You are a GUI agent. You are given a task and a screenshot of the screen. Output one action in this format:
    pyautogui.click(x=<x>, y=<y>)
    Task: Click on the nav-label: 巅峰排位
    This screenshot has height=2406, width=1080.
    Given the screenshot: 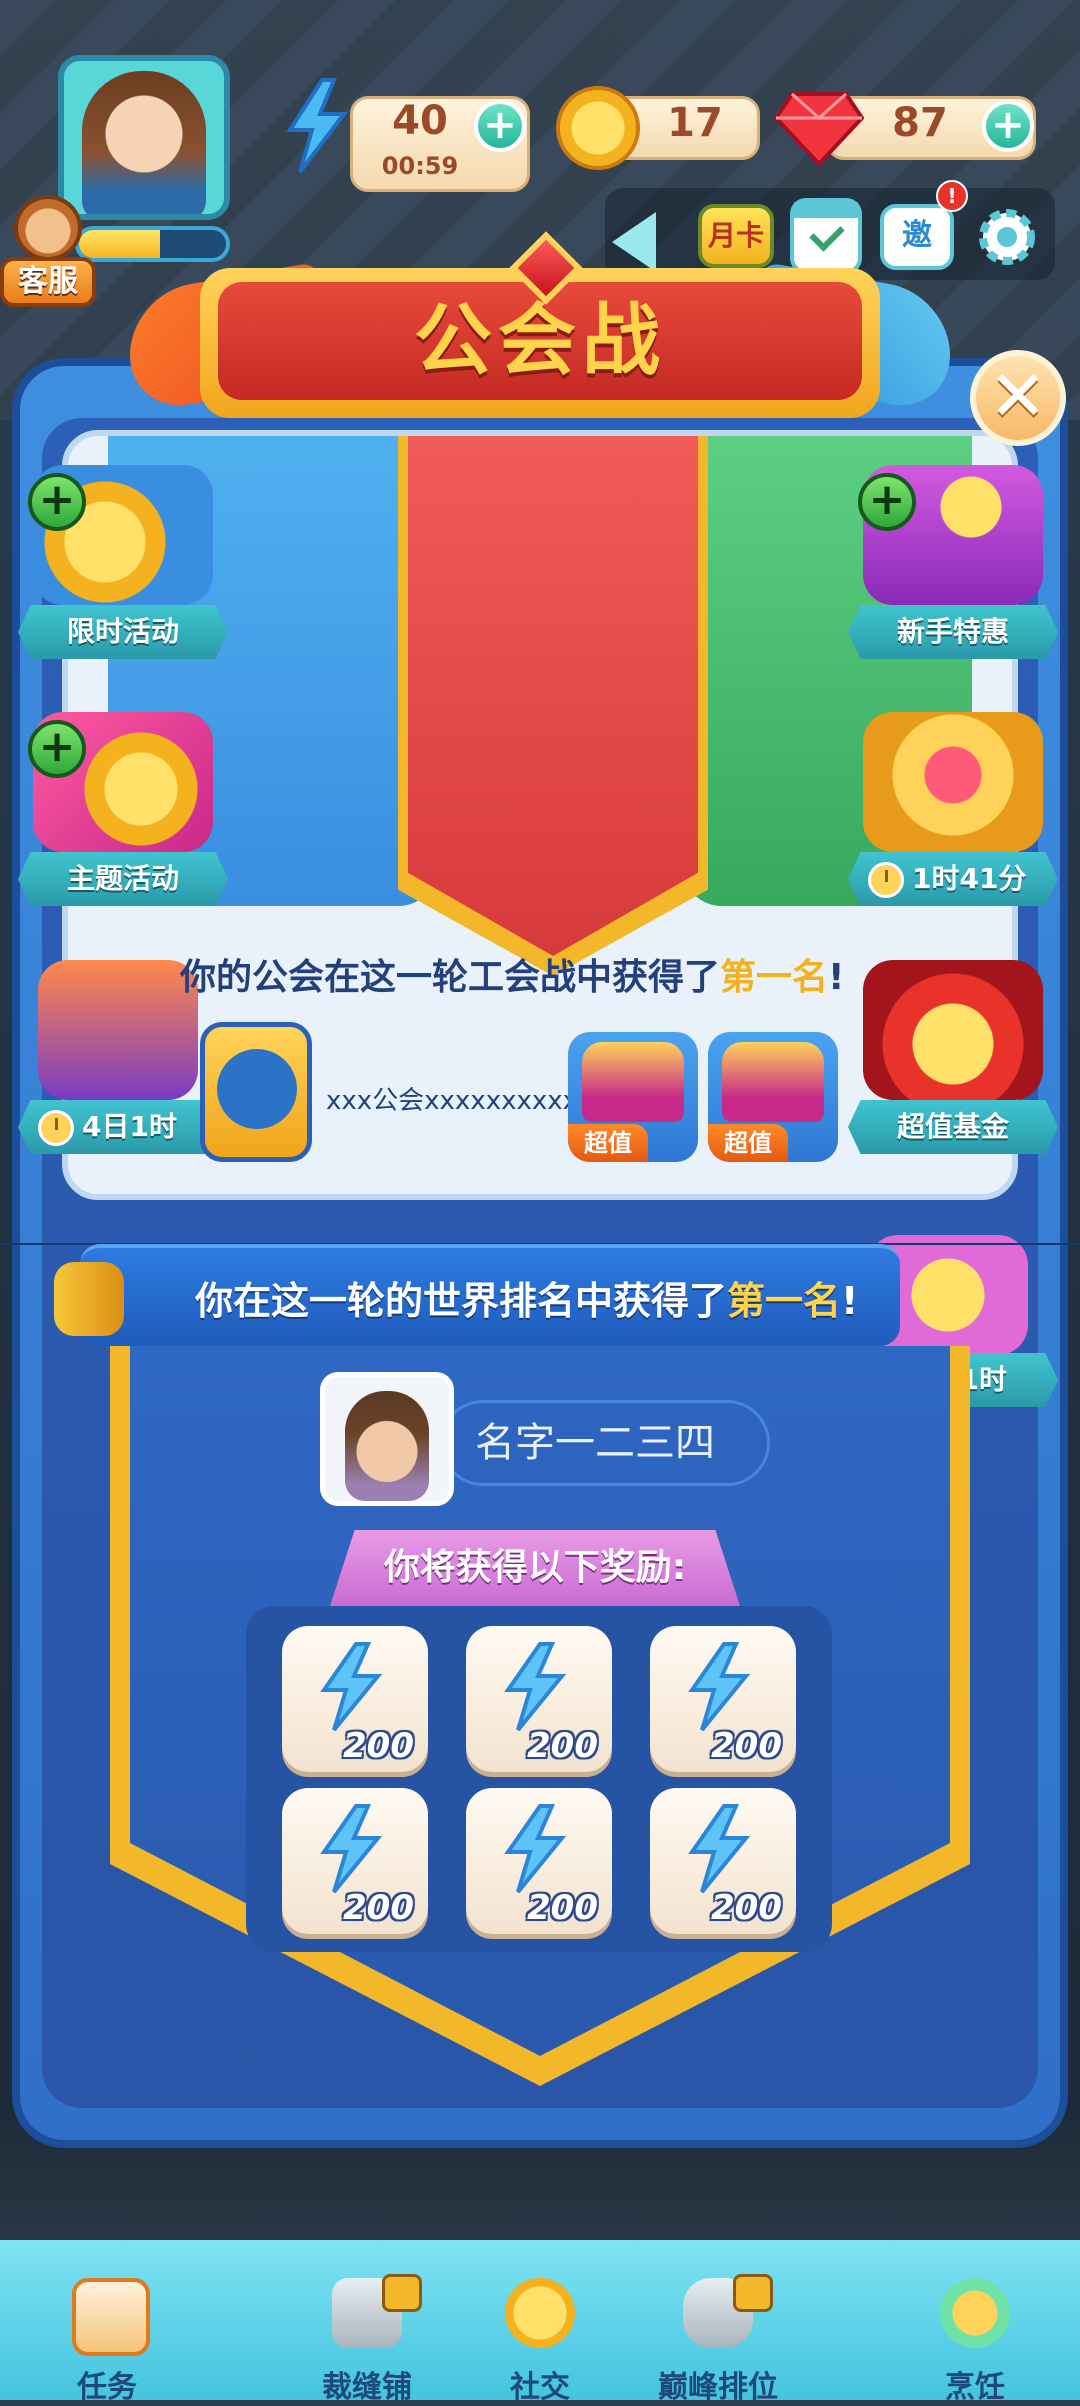 What is the action you would take?
    pyautogui.click(x=718, y=2387)
    